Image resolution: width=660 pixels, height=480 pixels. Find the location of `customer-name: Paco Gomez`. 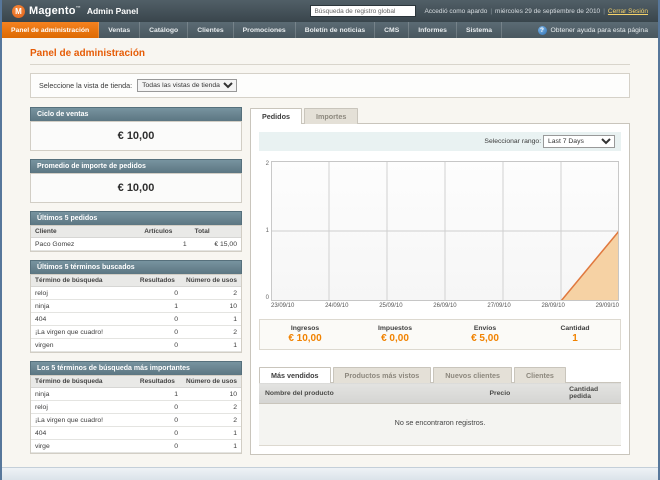

customer-name: Paco Gomez is located at coordinates (86, 244).